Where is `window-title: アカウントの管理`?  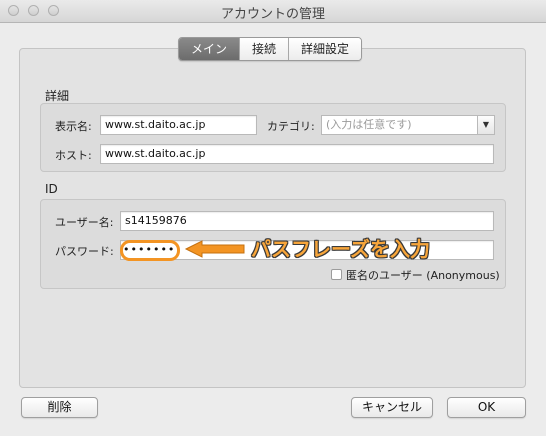
window-title: アカウントの管理 is located at coordinates (272, 14).